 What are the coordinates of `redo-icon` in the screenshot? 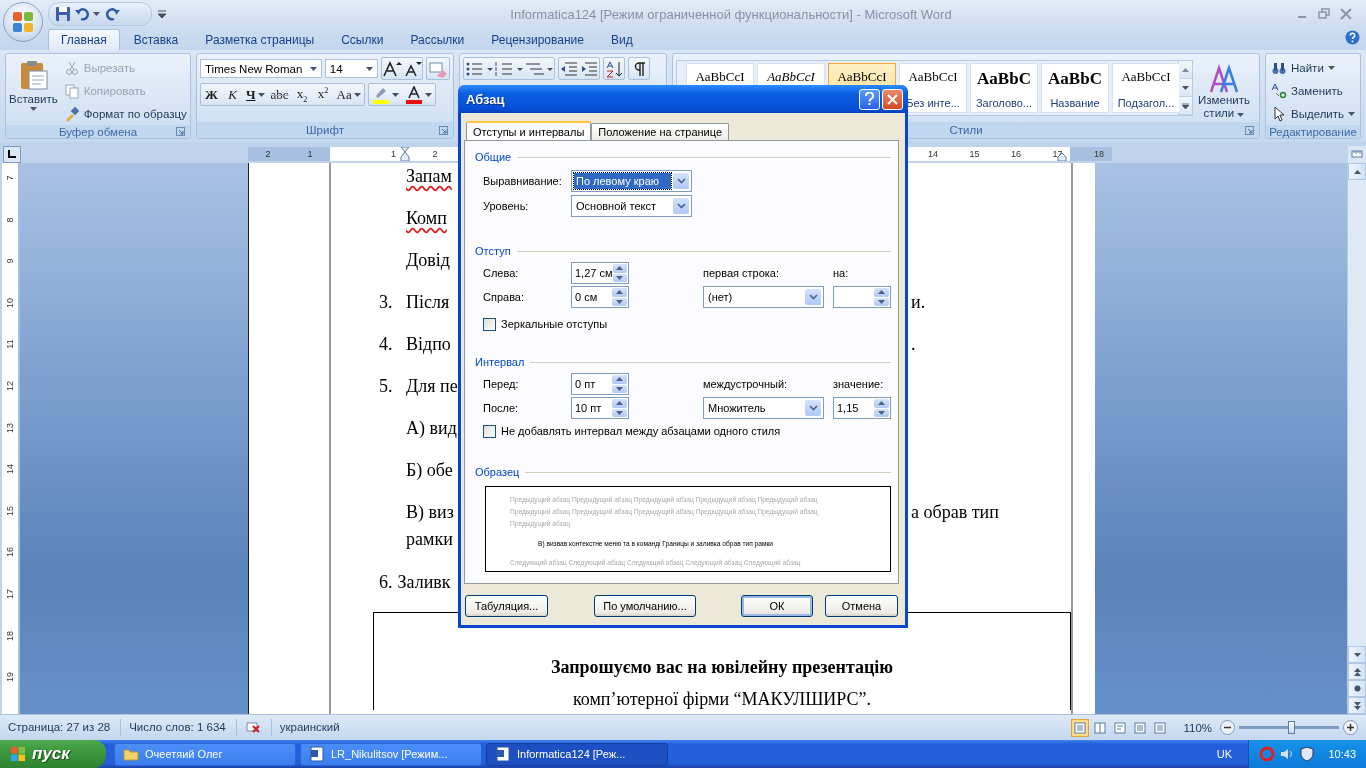 It's located at (112, 14).